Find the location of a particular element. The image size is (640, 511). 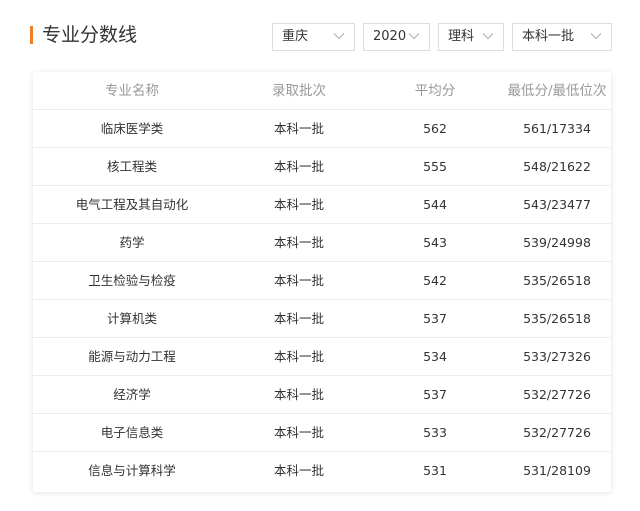

major-name: 药学 is located at coordinates (132, 242).